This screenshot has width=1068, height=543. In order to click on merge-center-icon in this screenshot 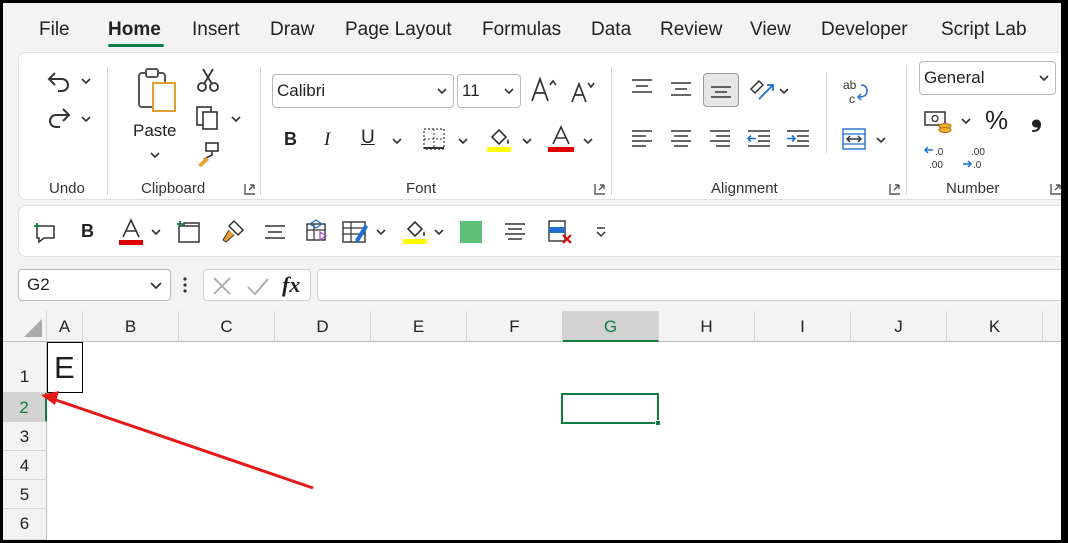, I will do `click(854, 139)`.